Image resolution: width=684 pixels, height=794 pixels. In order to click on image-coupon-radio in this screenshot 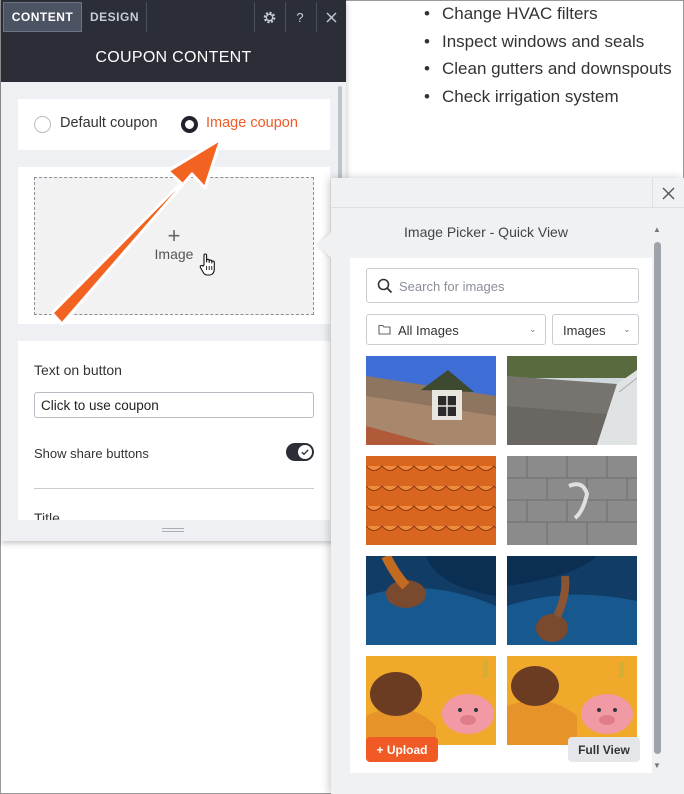, I will do `click(189, 124)`.